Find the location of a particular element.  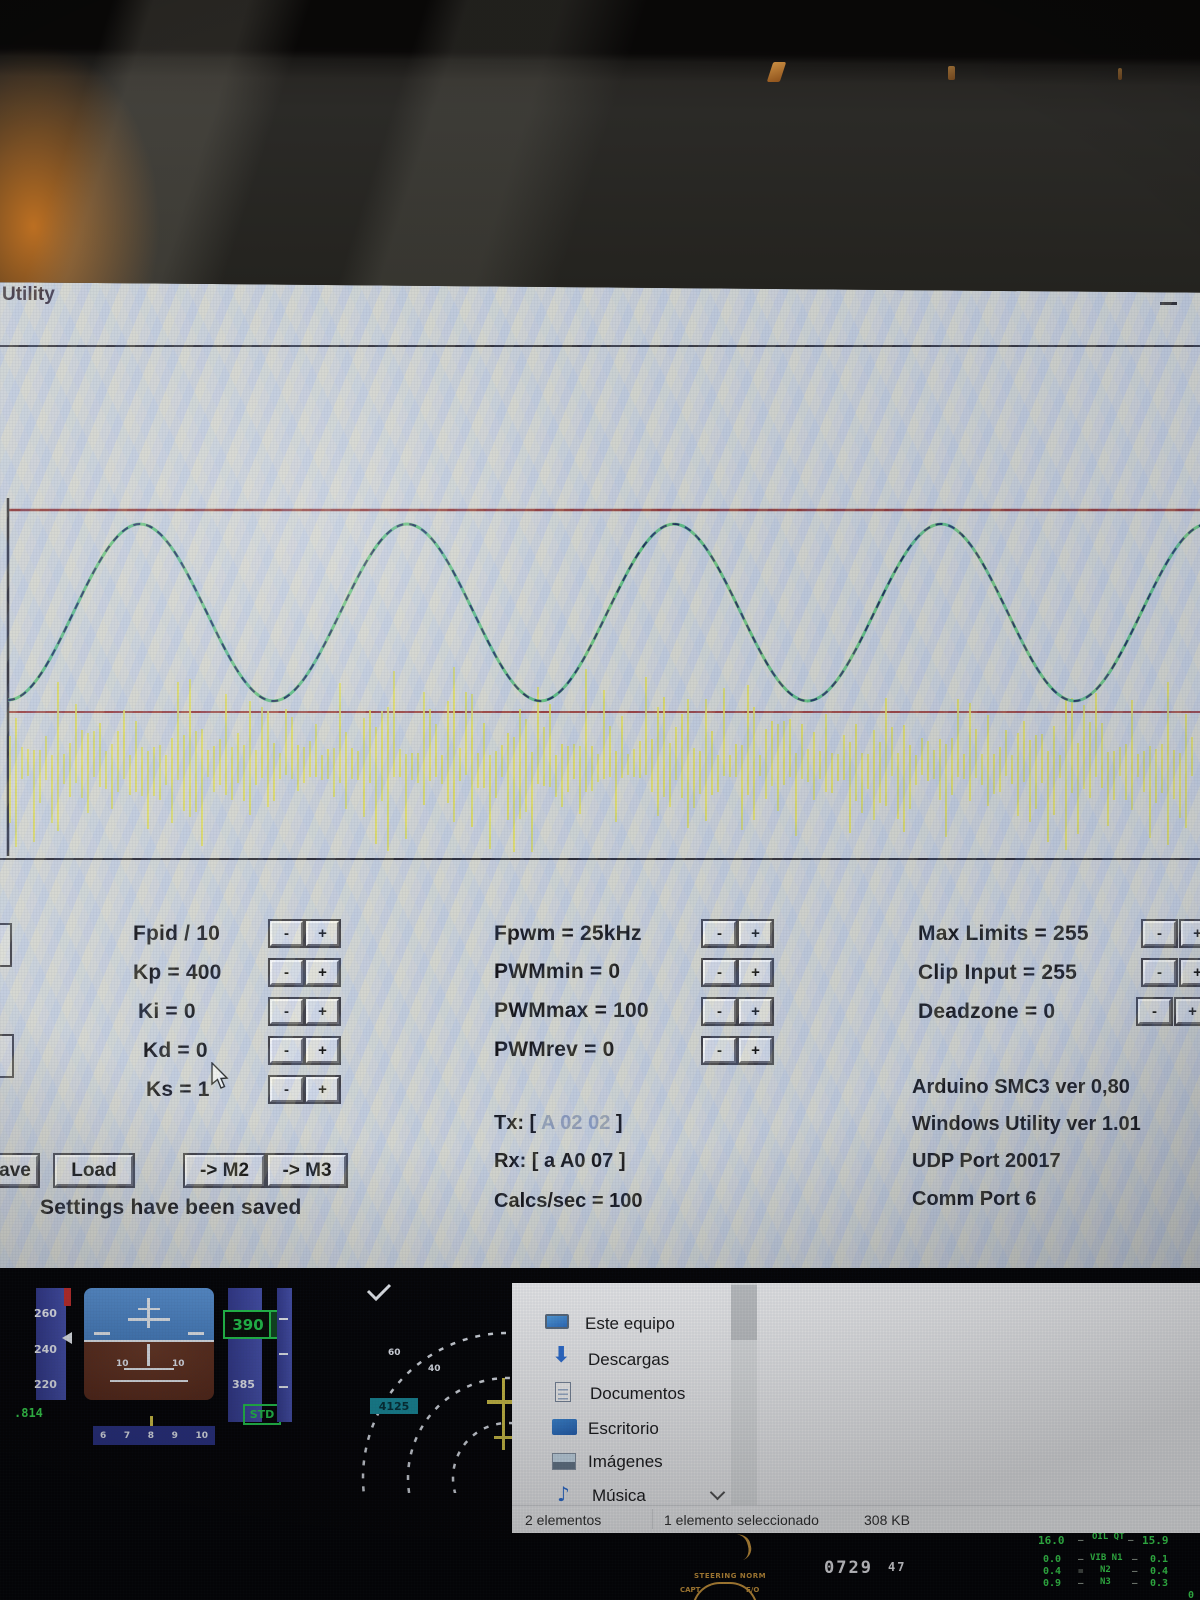

deadzone-plus-button: + is located at coordinates (1188, 1011).